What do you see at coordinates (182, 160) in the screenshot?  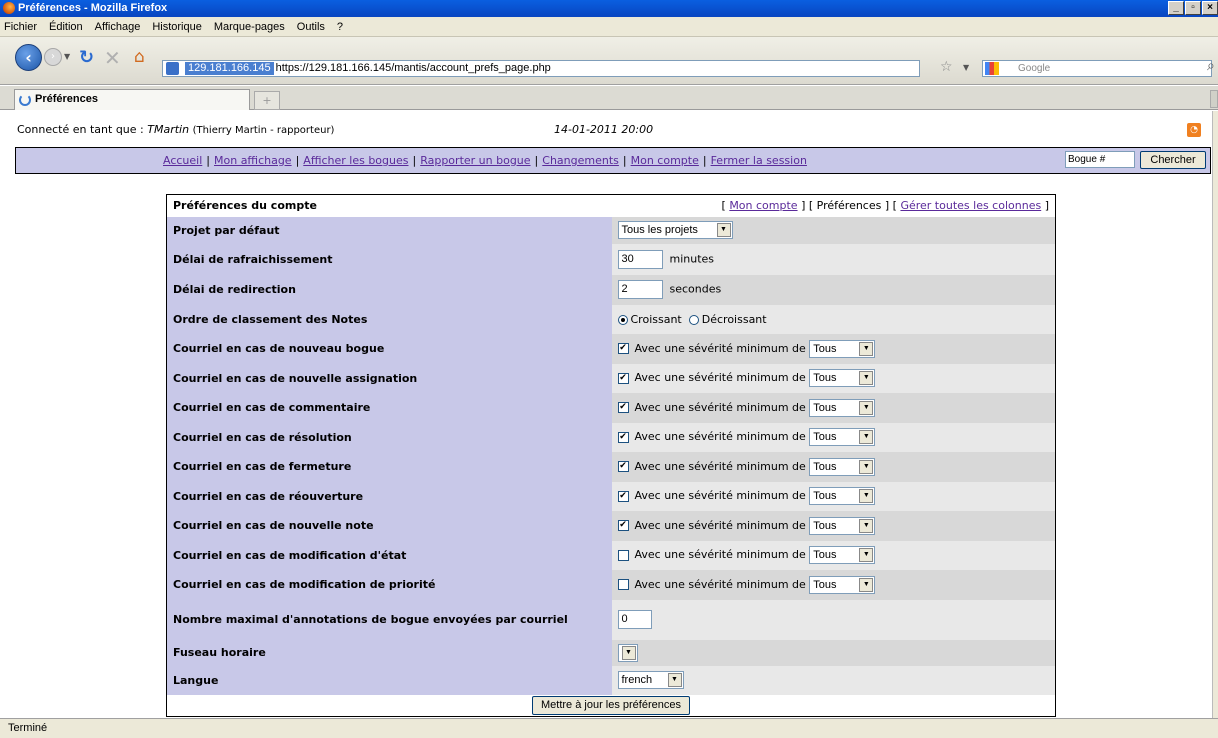 I see `menu-link-accueil: Accueil` at bounding box center [182, 160].